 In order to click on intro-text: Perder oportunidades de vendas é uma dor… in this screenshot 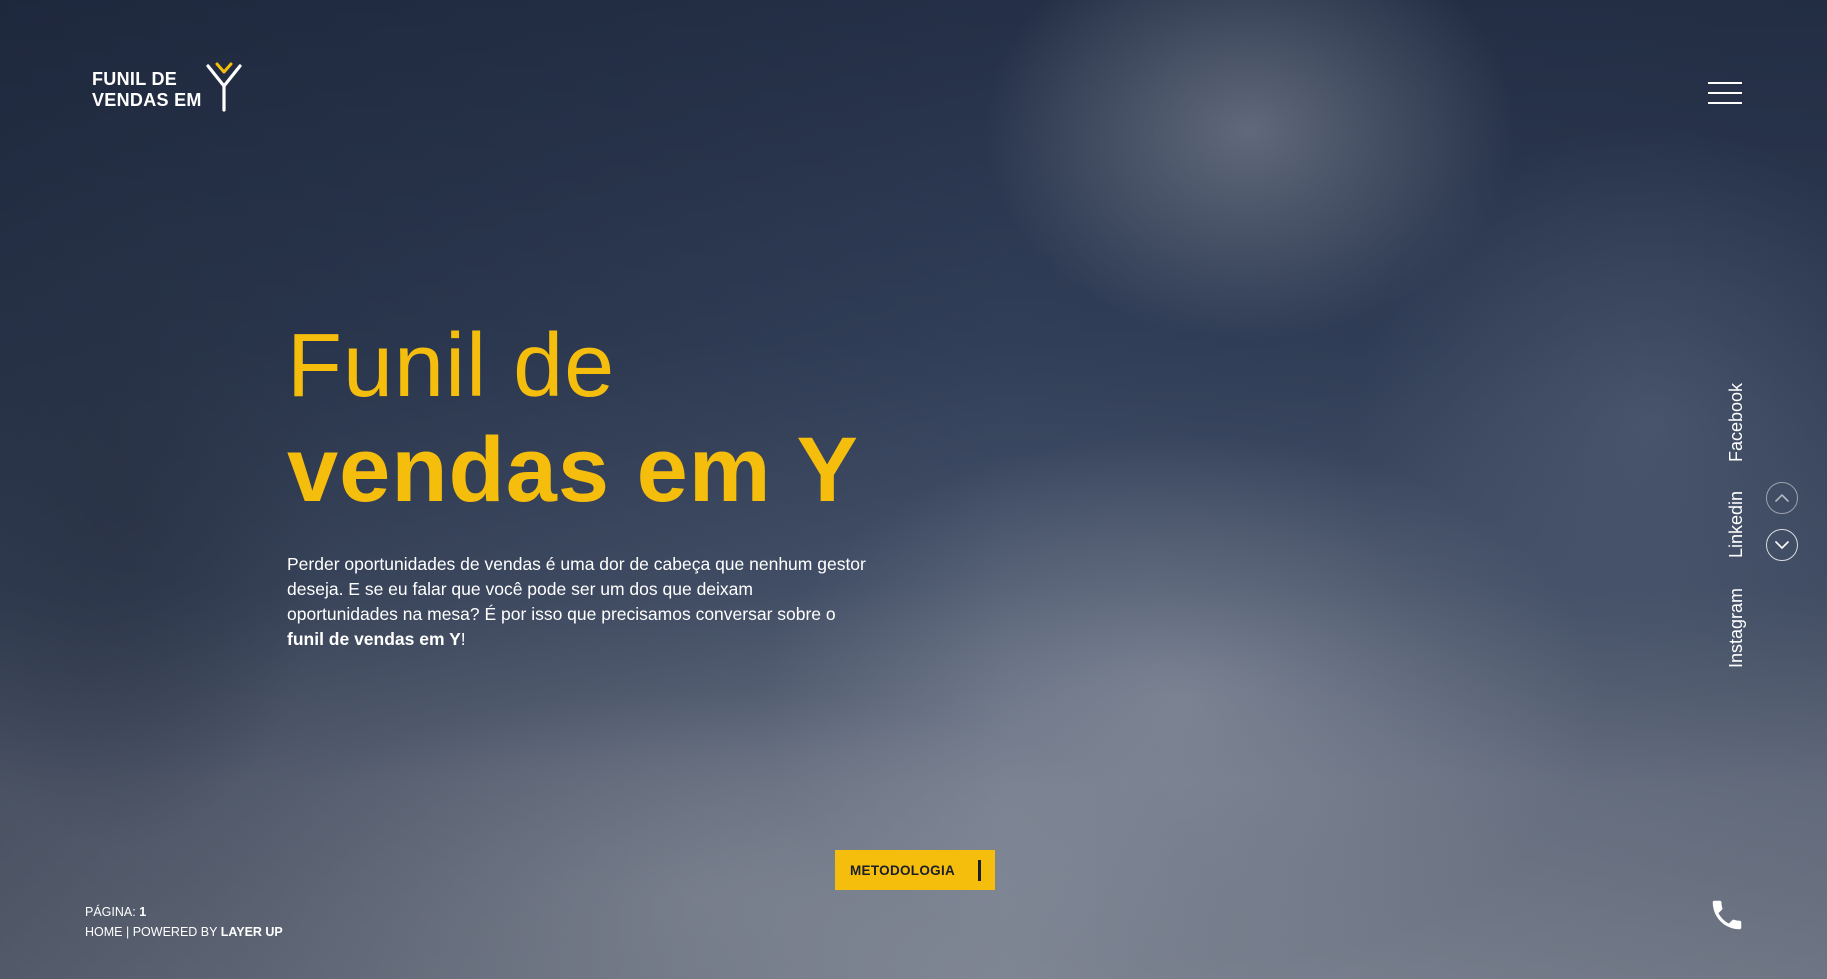, I will do `click(576, 589)`.